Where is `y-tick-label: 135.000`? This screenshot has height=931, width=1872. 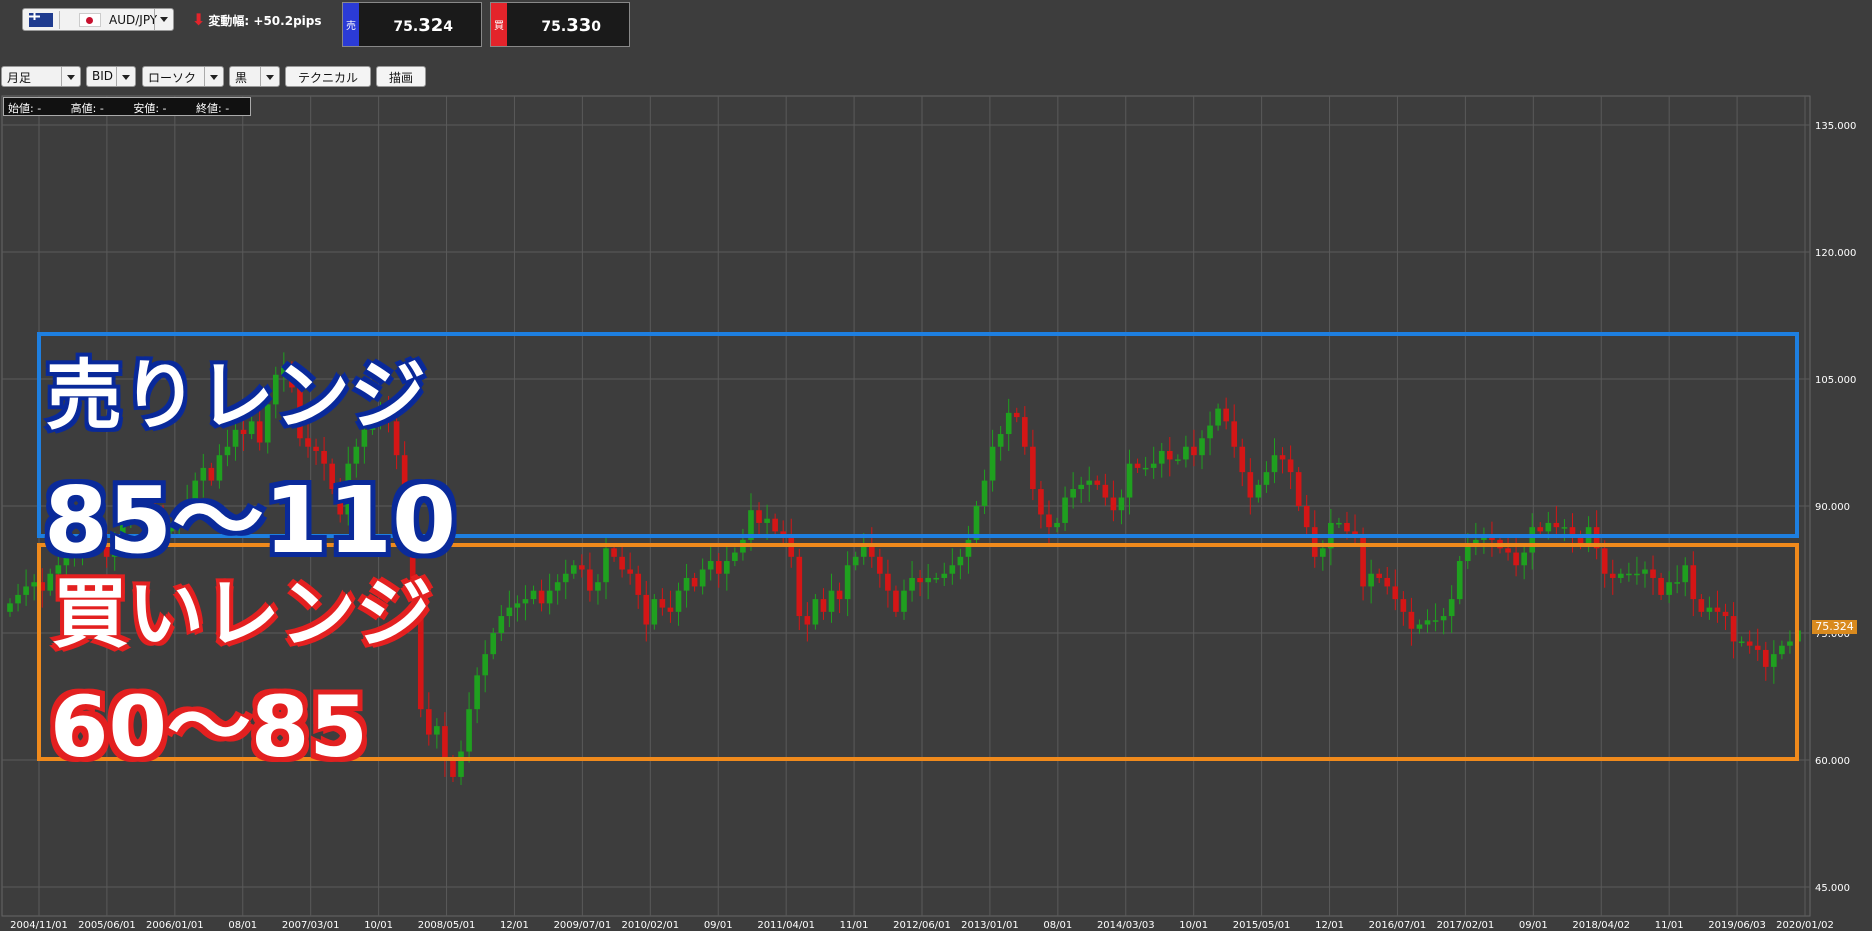 y-tick-label: 135.000 is located at coordinates (1835, 126).